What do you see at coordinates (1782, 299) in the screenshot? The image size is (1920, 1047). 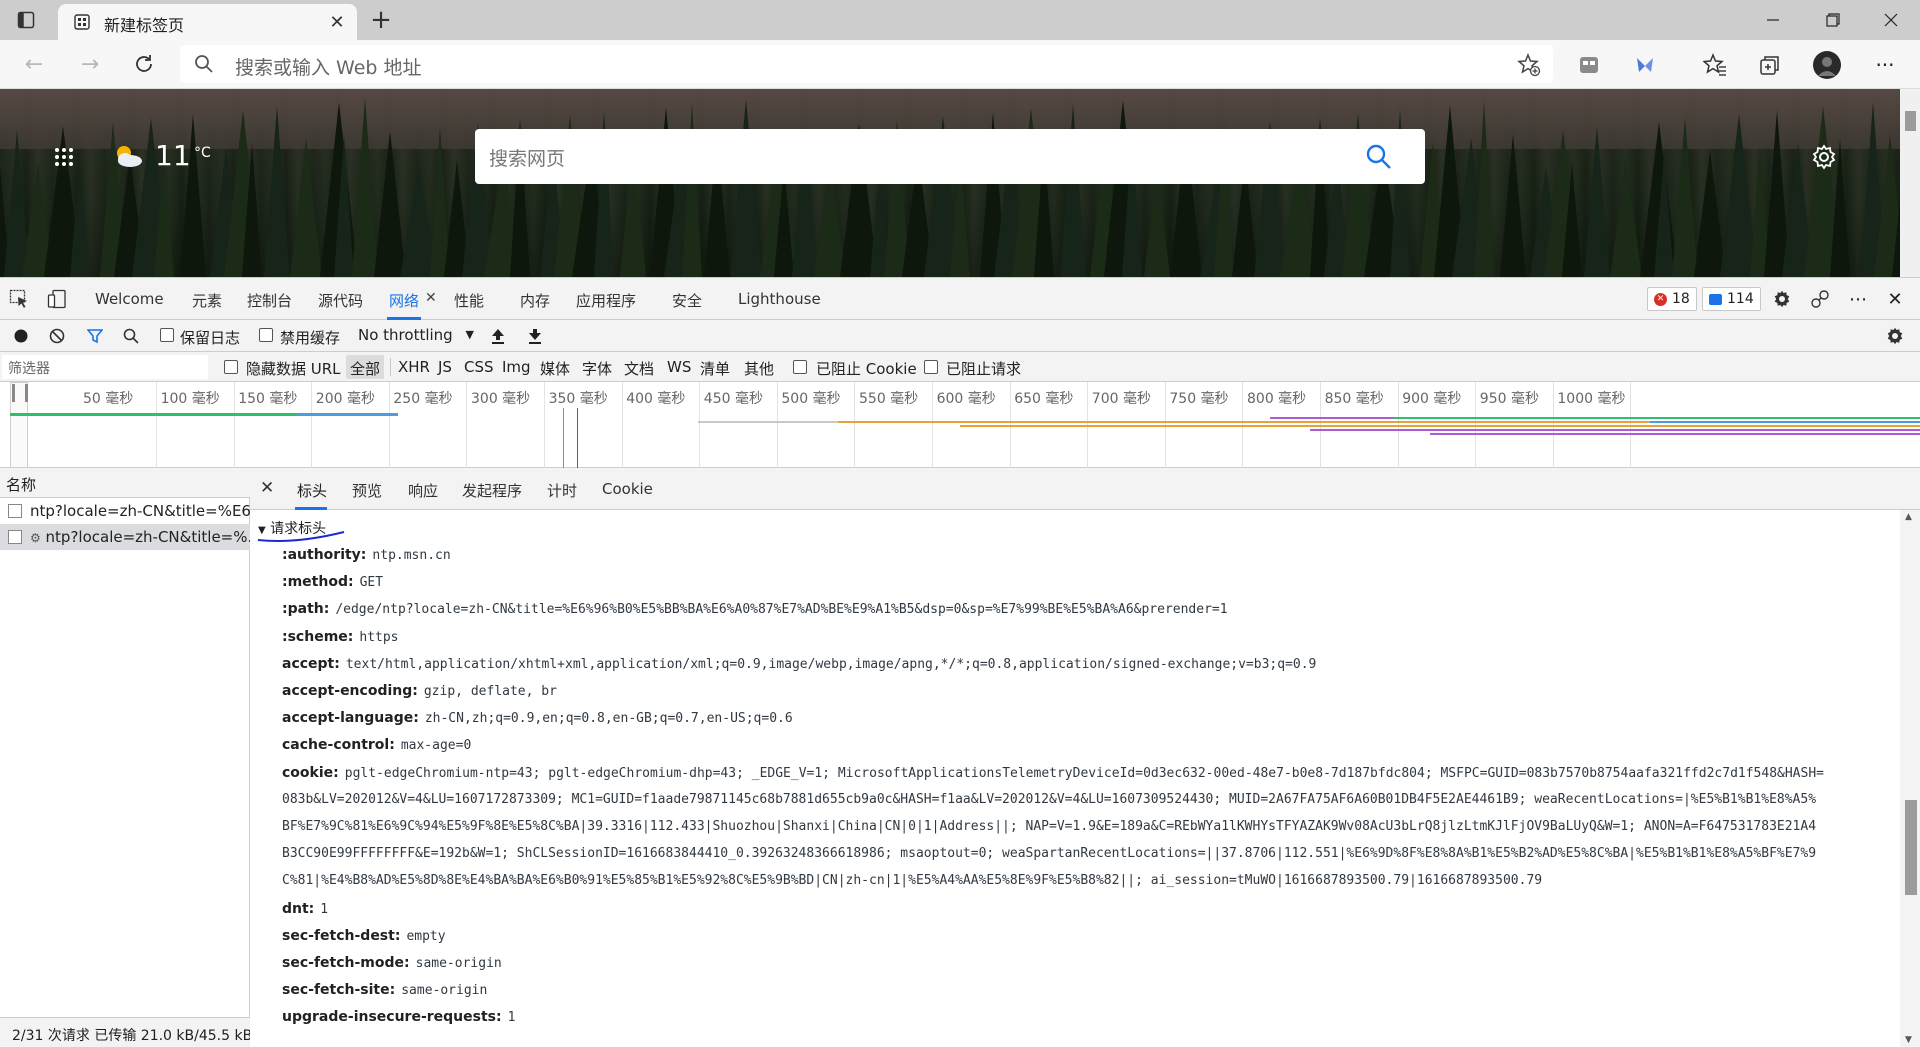 I see `devtools-settings-icon` at bounding box center [1782, 299].